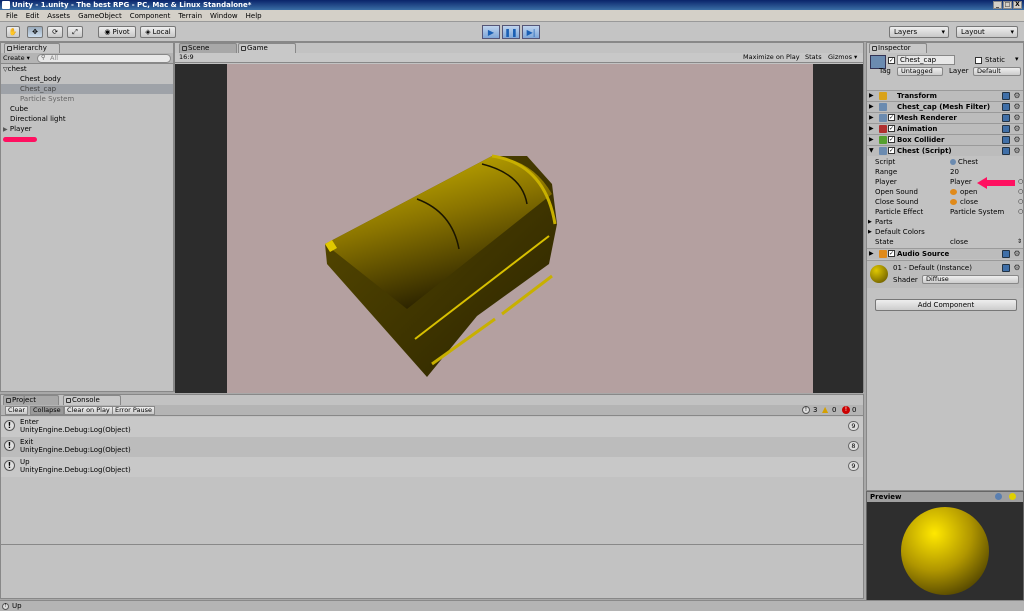 Image resolution: width=1024 pixels, height=611 pixels. Describe the element at coordinates (945, 95) in the screenshot. I see `component-transform: ▶ Transform ⚙` at that location.